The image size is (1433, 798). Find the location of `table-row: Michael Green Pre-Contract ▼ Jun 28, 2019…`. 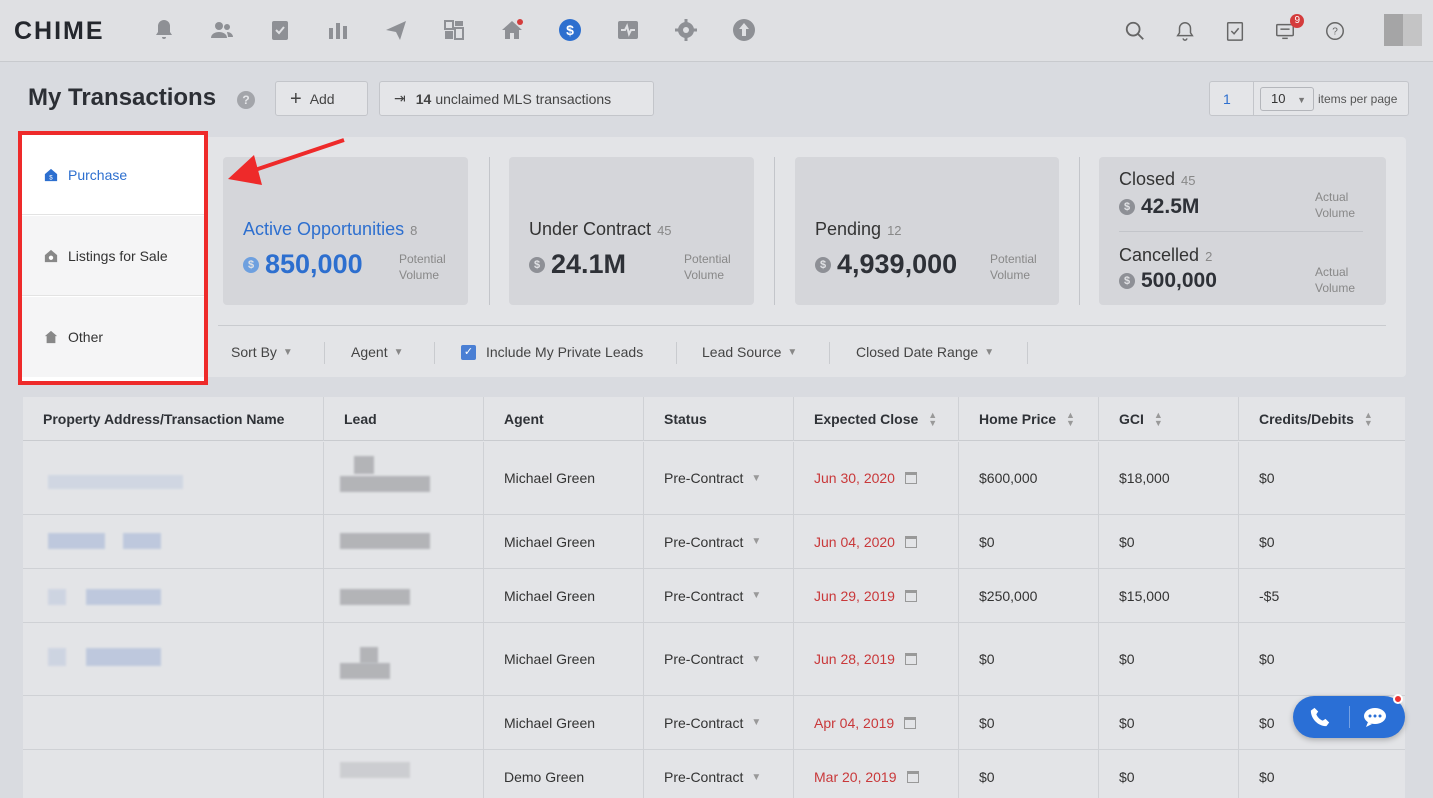

table-row: Michael Green Pre-Contract ▼ Jun 28, 2019… is located at coordinates (714, 659).